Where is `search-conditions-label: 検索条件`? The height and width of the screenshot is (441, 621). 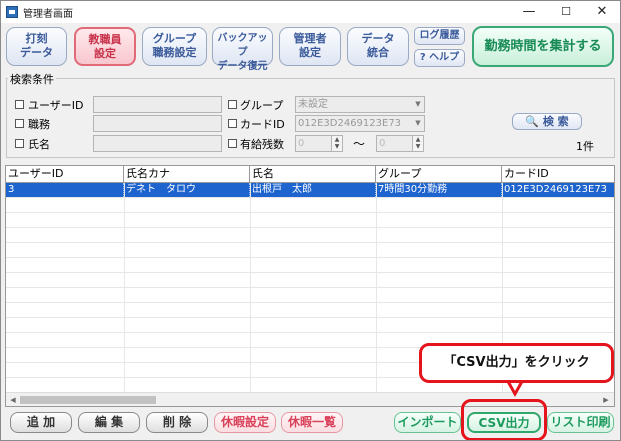 search-conditions-label: 検索条件 is located at coordinates (32, 79).